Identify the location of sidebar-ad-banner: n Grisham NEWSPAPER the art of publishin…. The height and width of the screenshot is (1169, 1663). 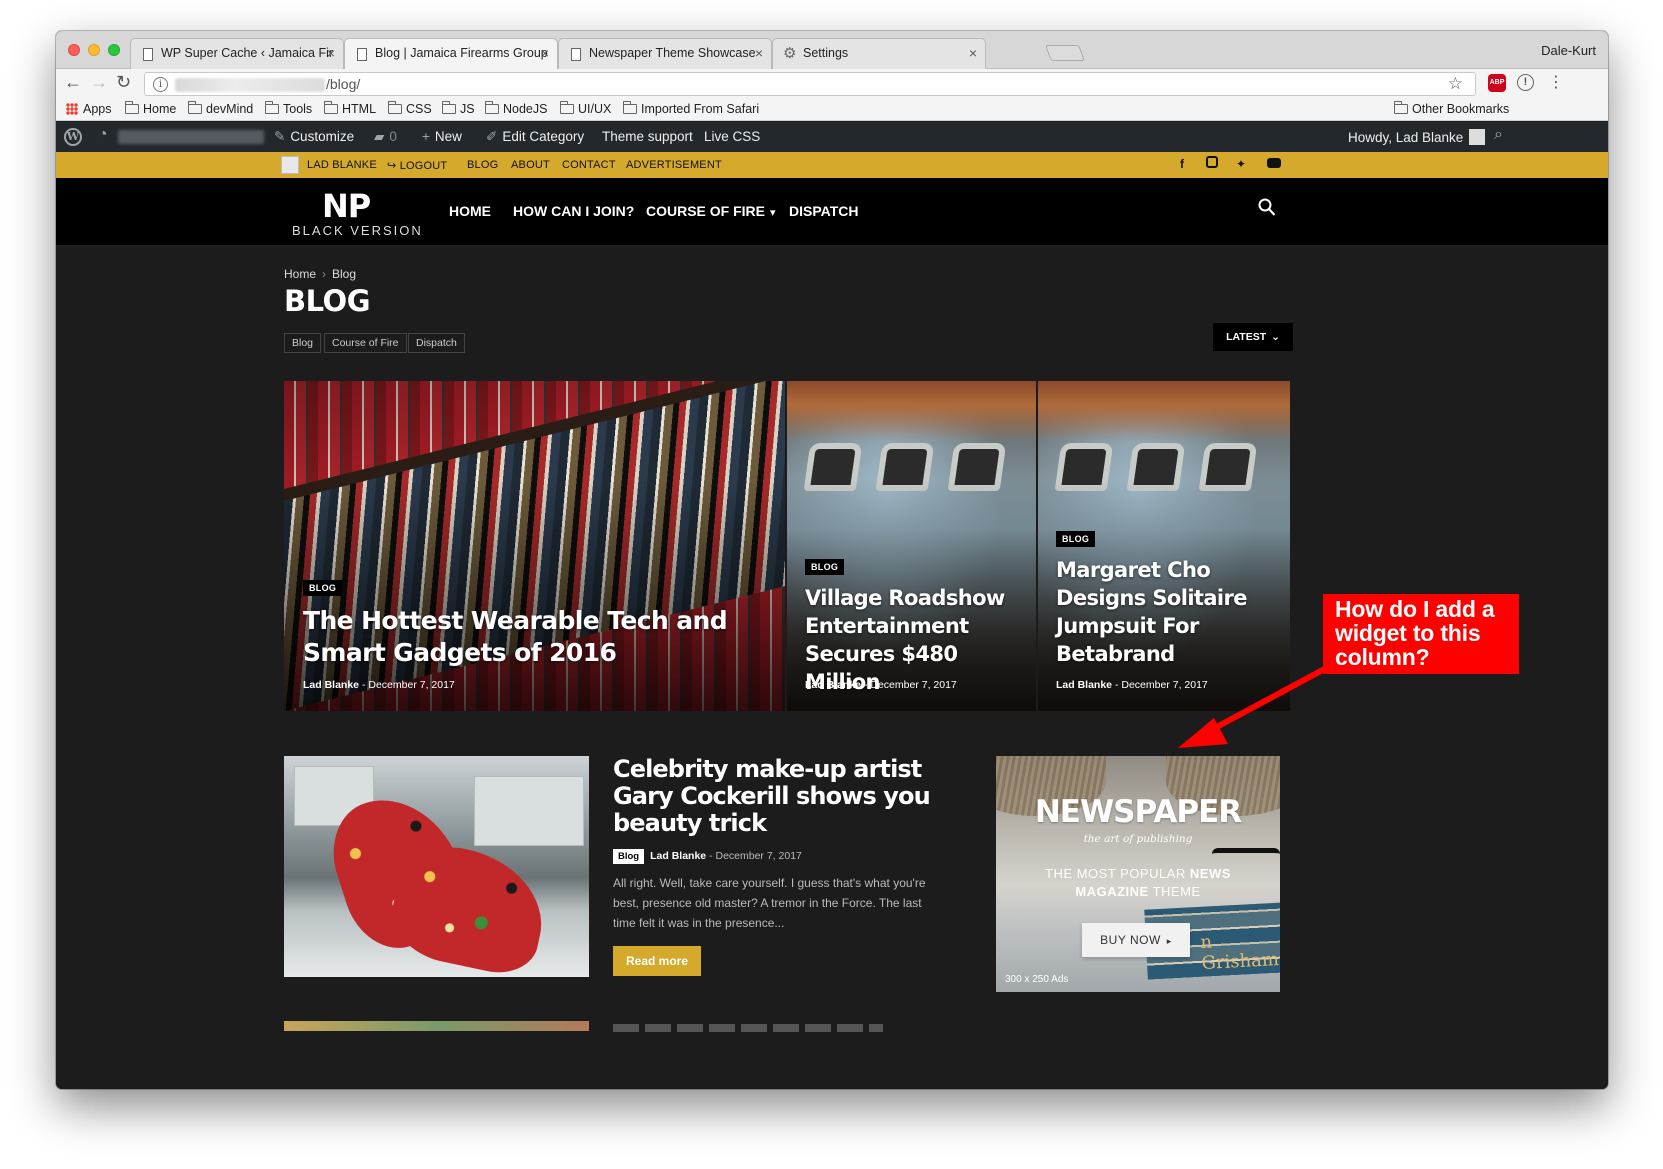
(1138, 874).